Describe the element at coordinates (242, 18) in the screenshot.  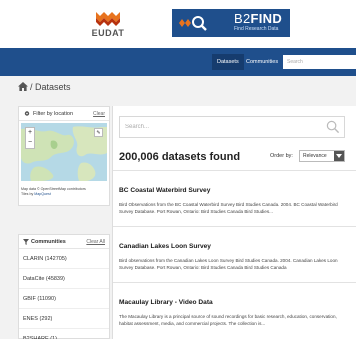
I see `b2find-title-prefix: B2` at that location.